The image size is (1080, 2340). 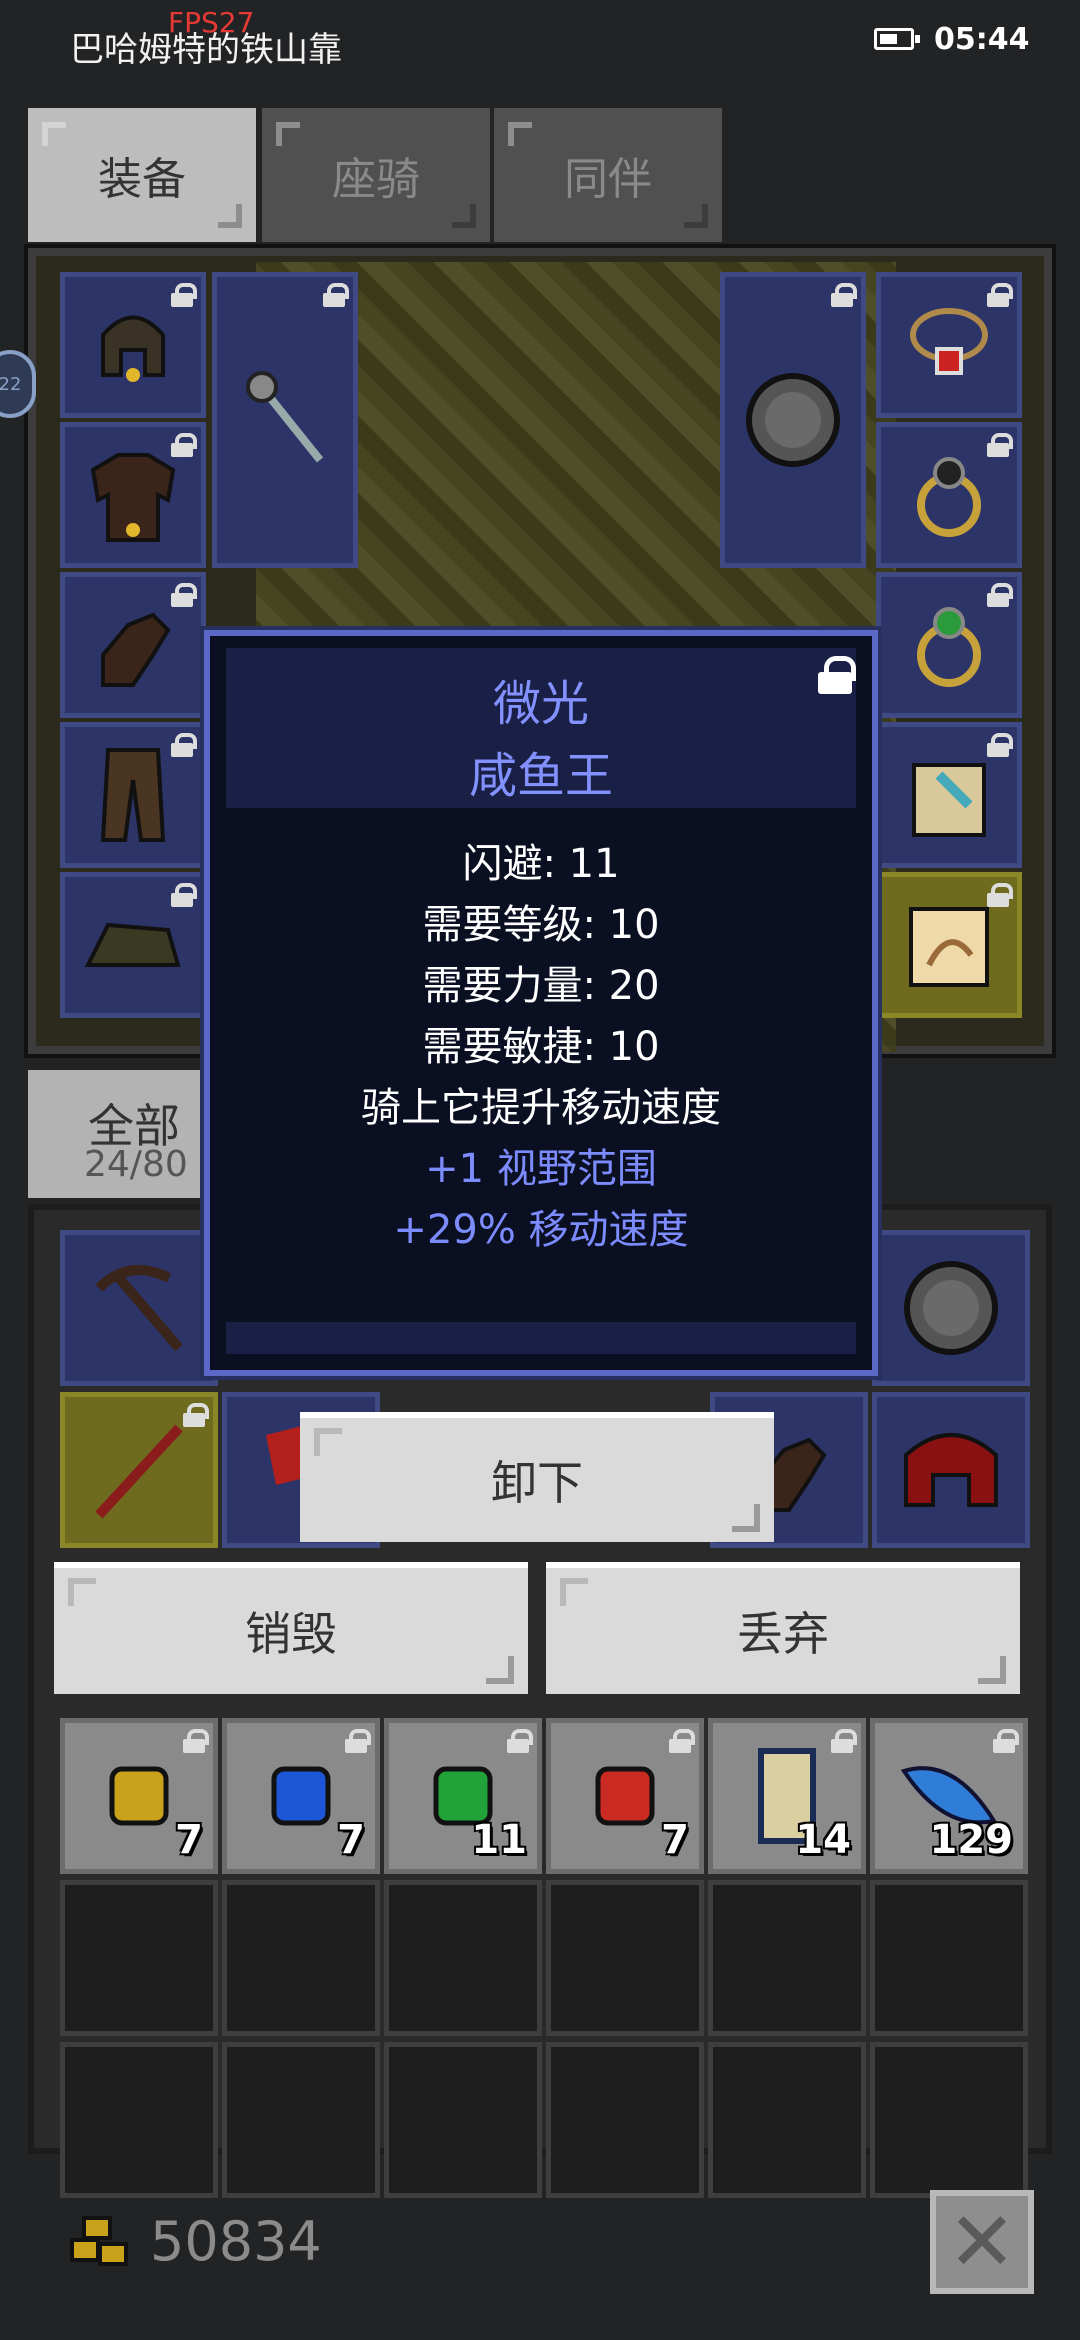 What do you see at coordinates (540, 776) in the screenshot?
I see `item-name: 咸鱼王` at bounding box center [540, 776].